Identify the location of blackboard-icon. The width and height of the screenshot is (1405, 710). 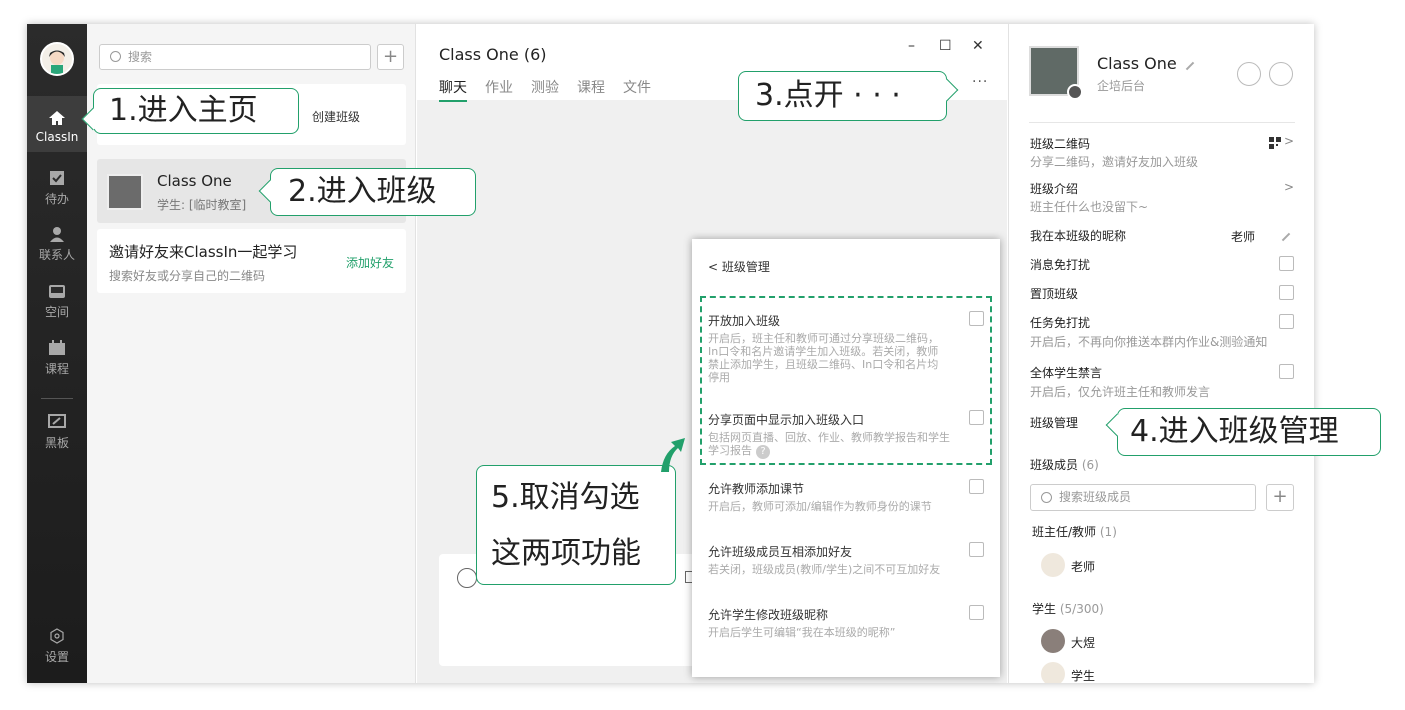
(57, 421).